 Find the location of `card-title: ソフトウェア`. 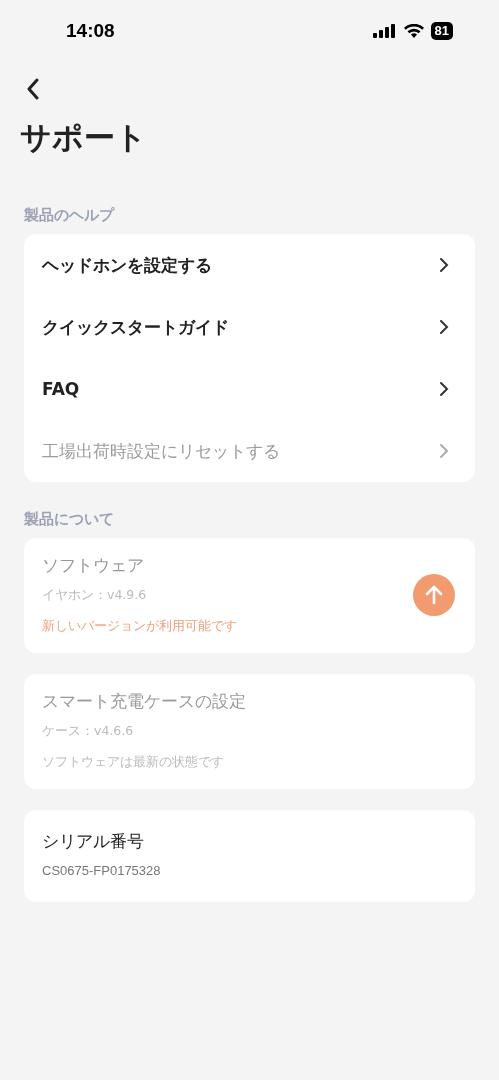

card-title: ソフトウェア is located at coordinates (93, 565).